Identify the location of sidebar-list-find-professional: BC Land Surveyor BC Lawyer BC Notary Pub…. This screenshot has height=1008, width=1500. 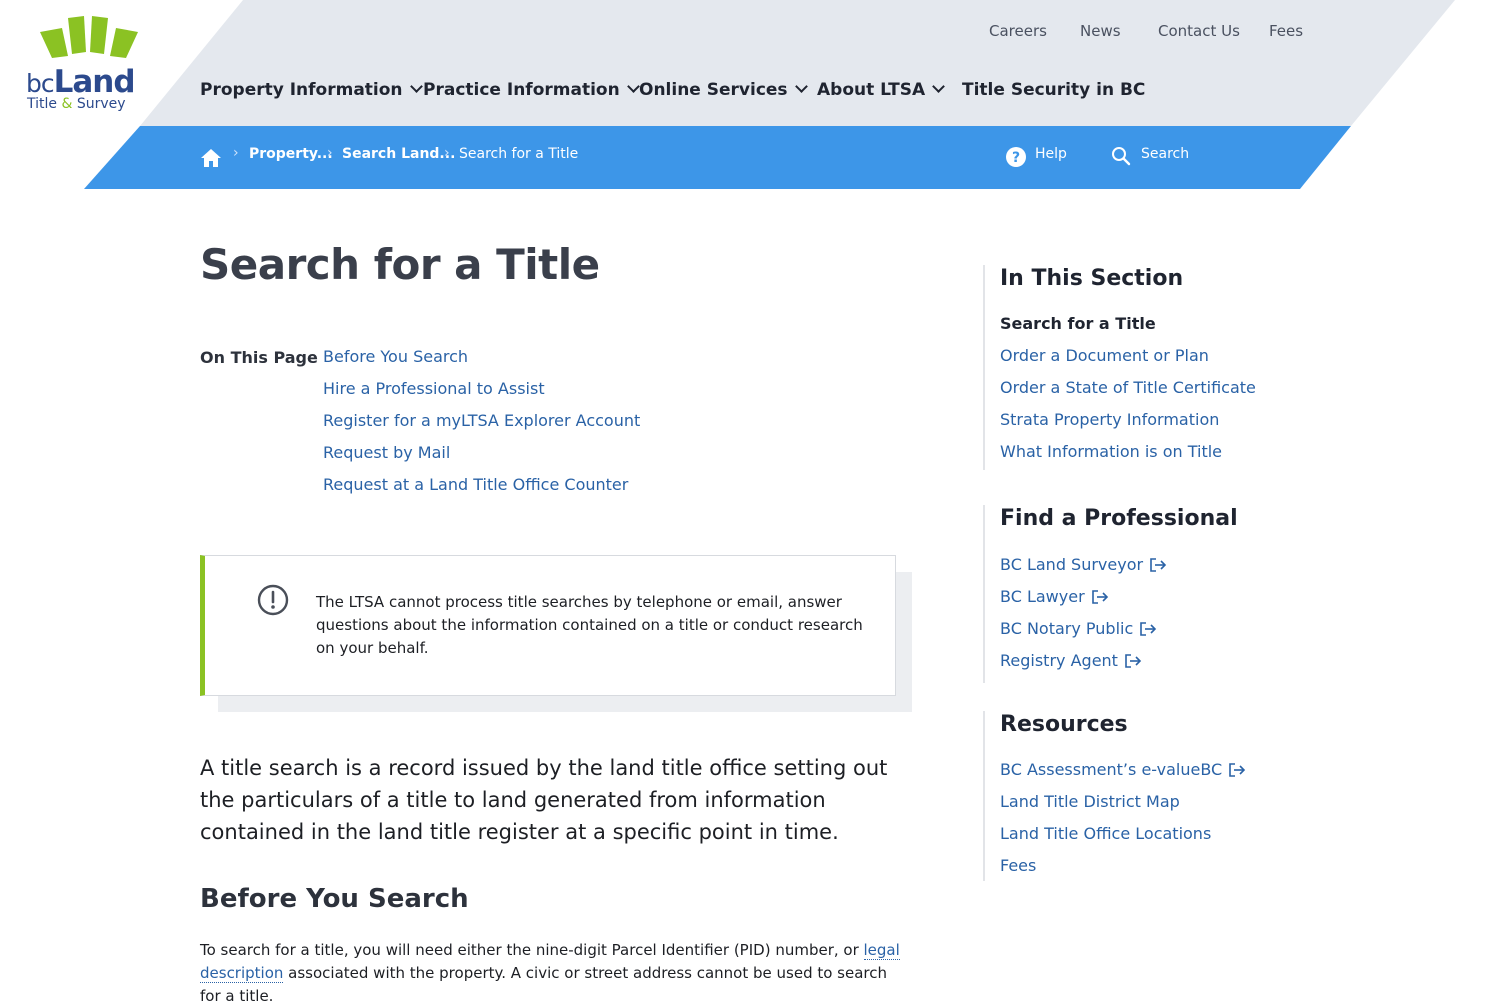
(1083, 619).